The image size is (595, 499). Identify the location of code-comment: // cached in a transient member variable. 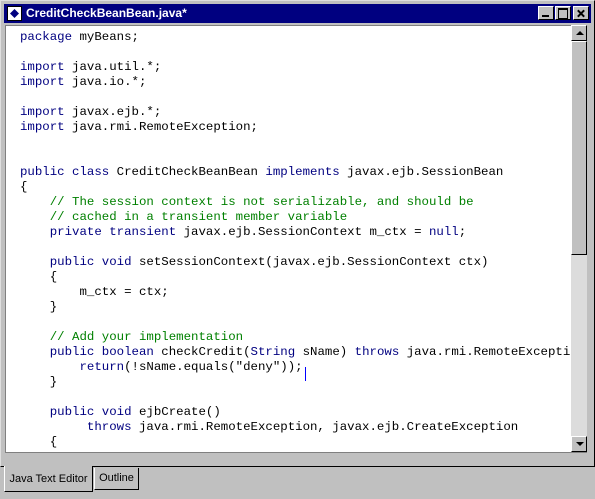
(184, 217).